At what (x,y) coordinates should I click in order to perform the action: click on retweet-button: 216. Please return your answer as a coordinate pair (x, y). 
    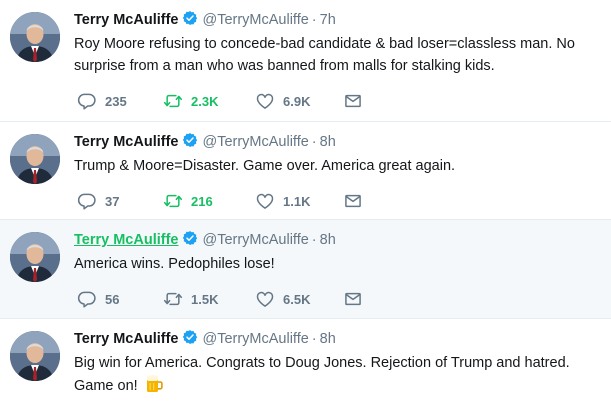
    Looking at the image, I should click on (209, 201).